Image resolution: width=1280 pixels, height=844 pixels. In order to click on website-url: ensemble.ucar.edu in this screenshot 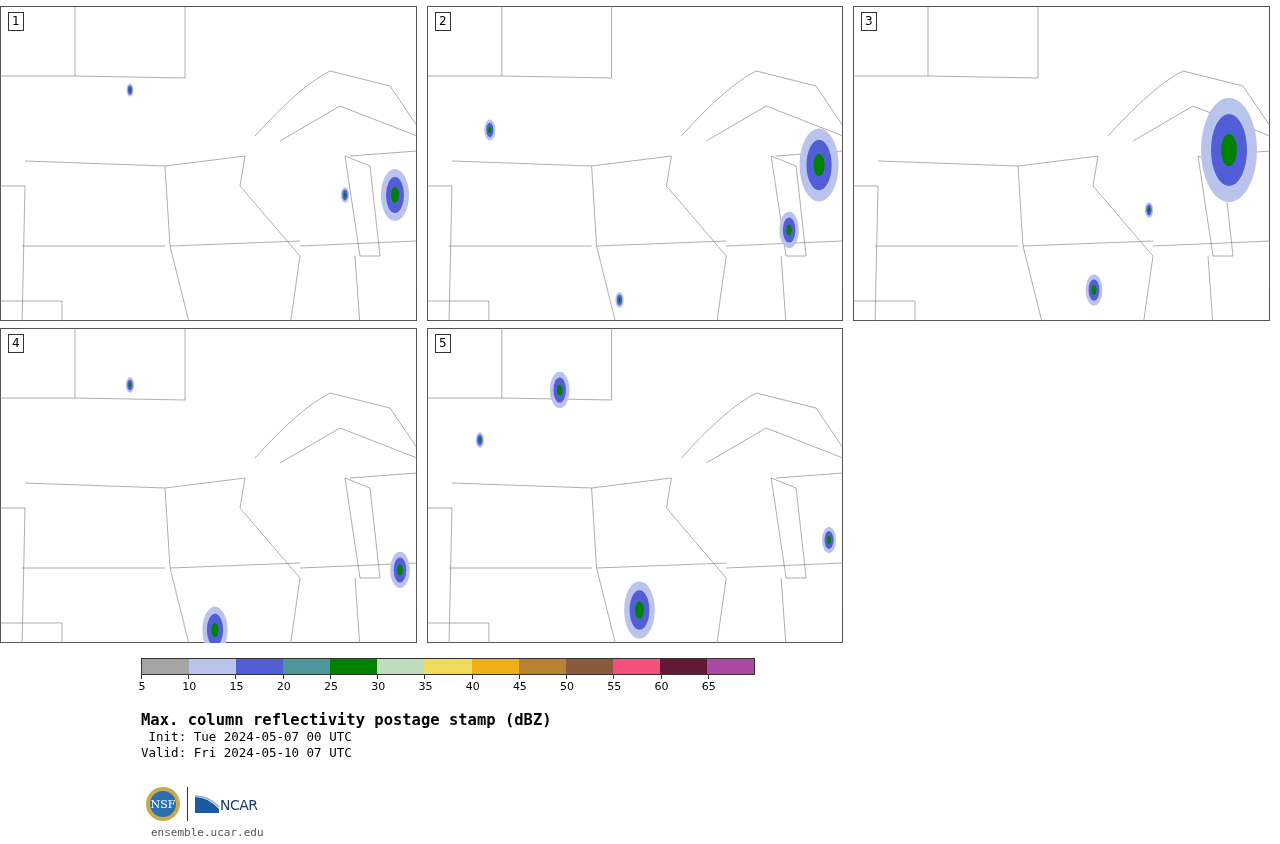, I will do `click(208, 832)`.